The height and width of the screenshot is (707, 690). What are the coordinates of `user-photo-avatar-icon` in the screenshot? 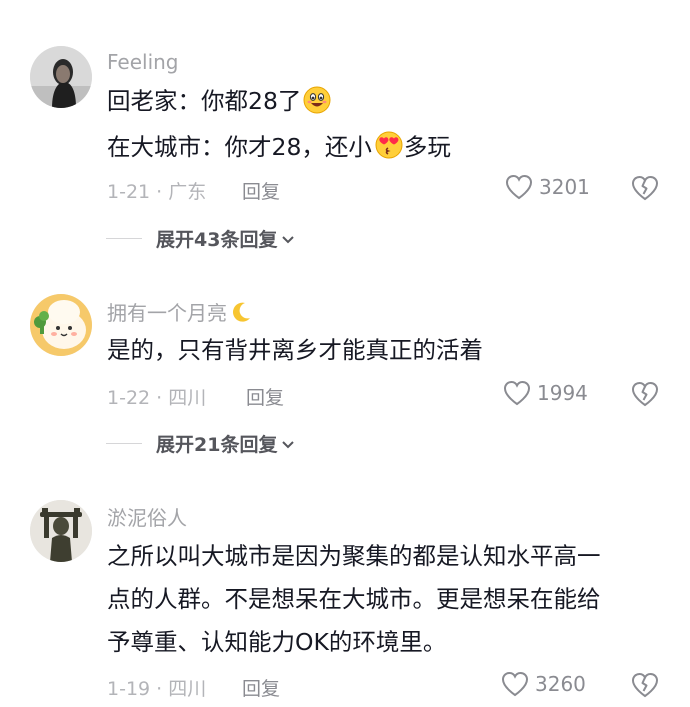 It's located at (61, 77).